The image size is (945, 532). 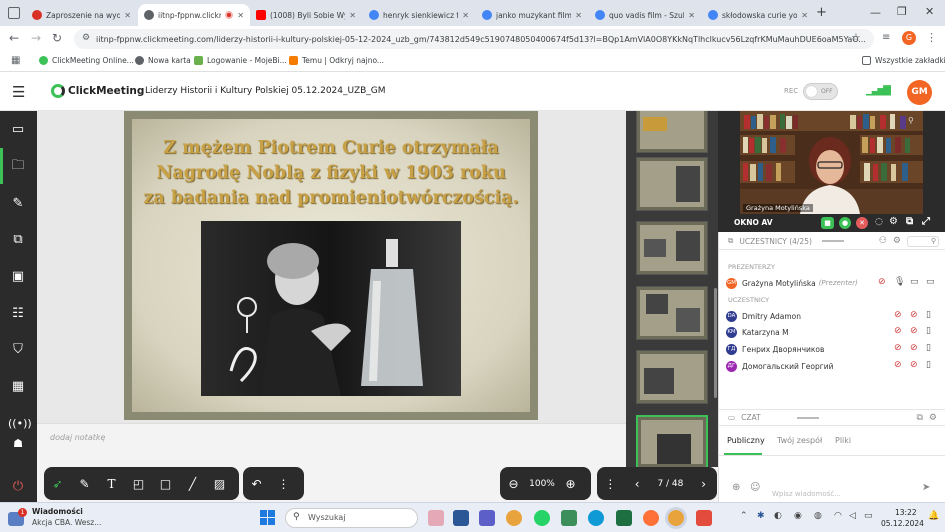 I want to click on next-slide-icon: ›, so click(x=704, y=484).